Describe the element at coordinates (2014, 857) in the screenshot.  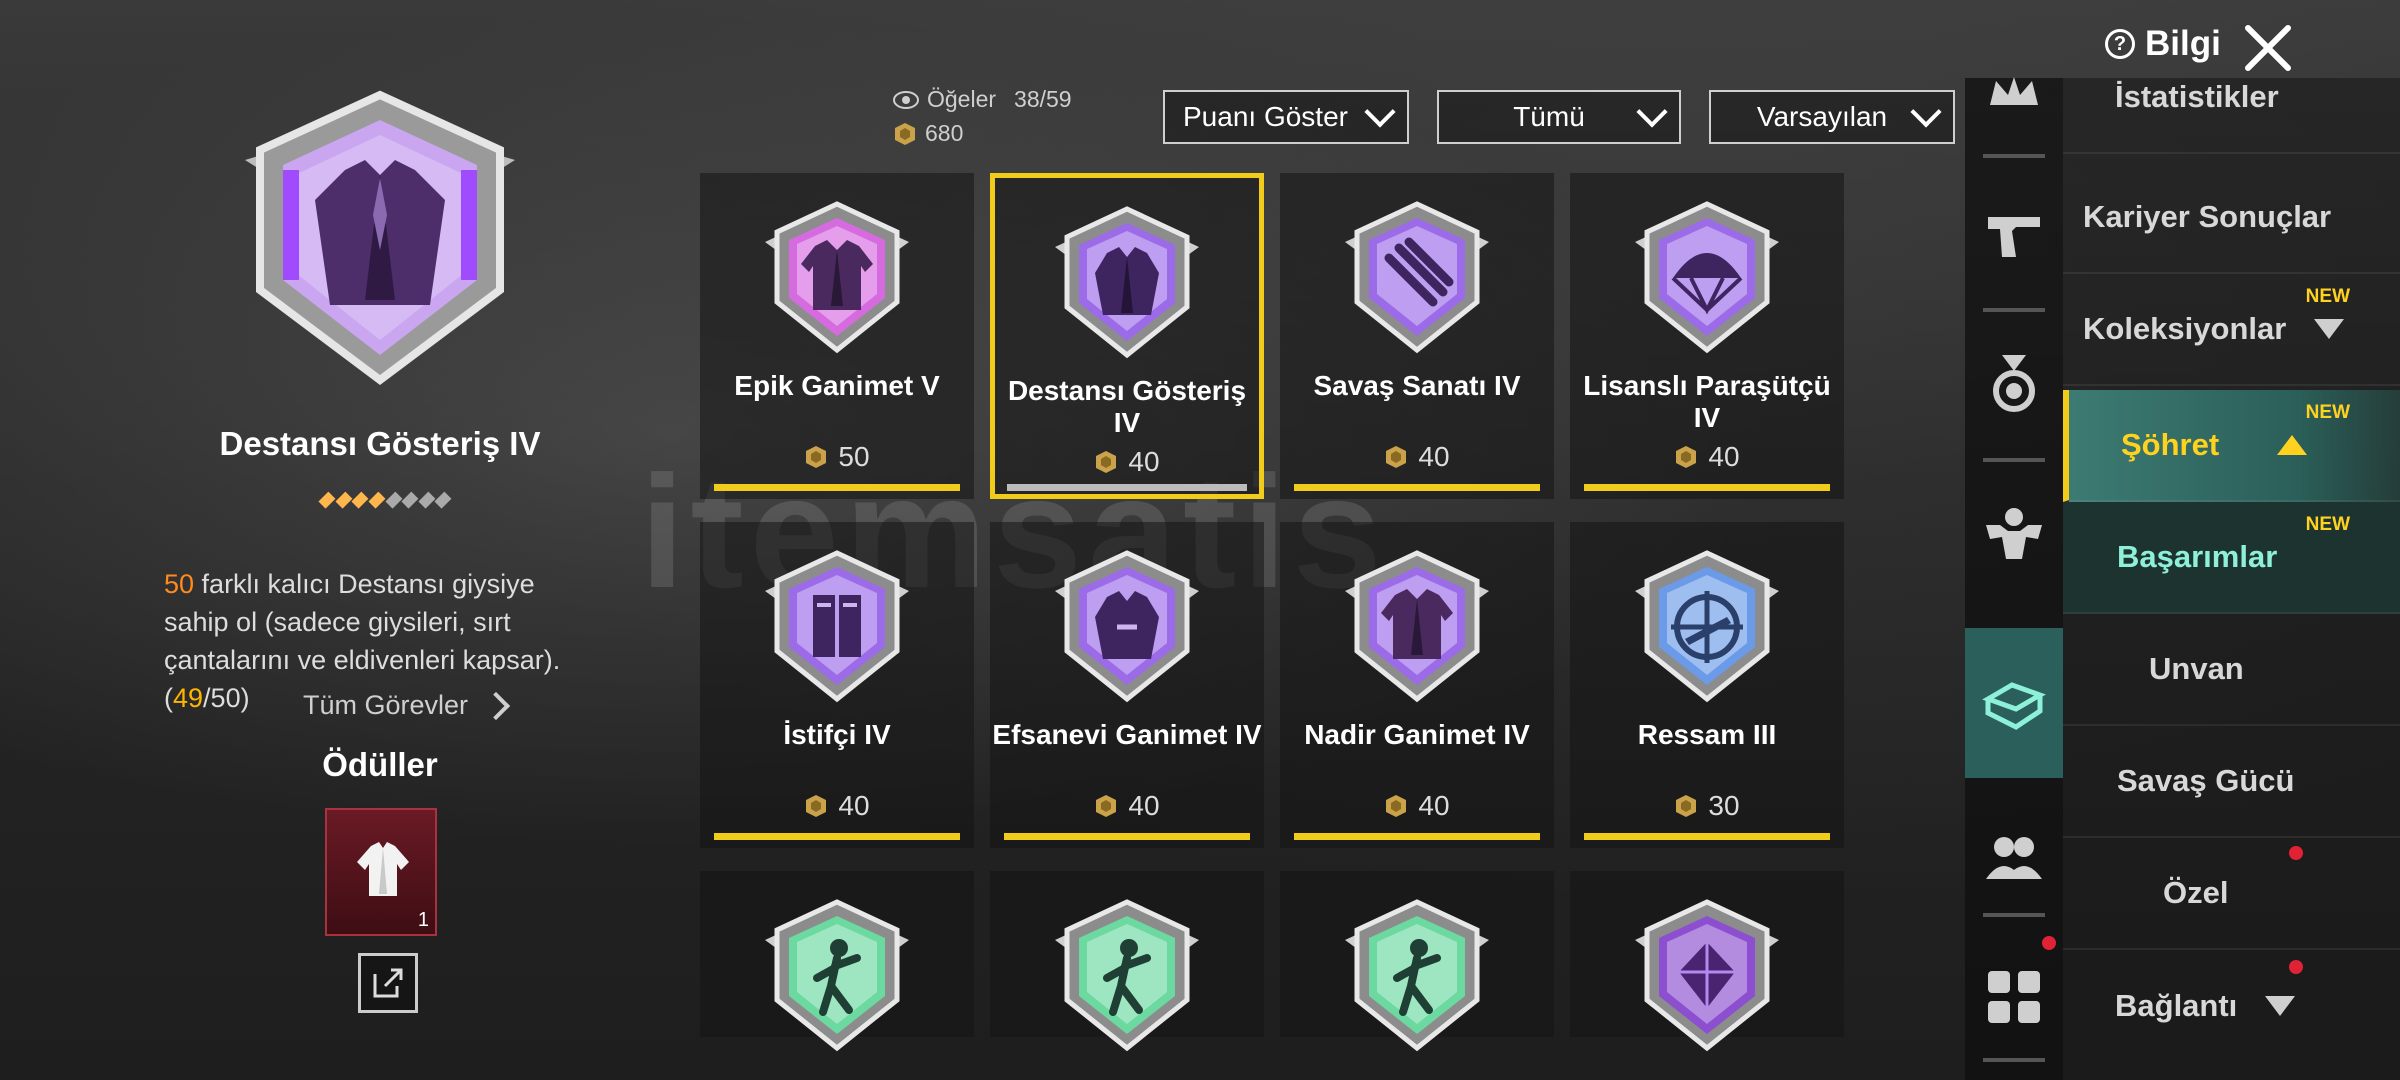
I see `rail-friends` at that location.